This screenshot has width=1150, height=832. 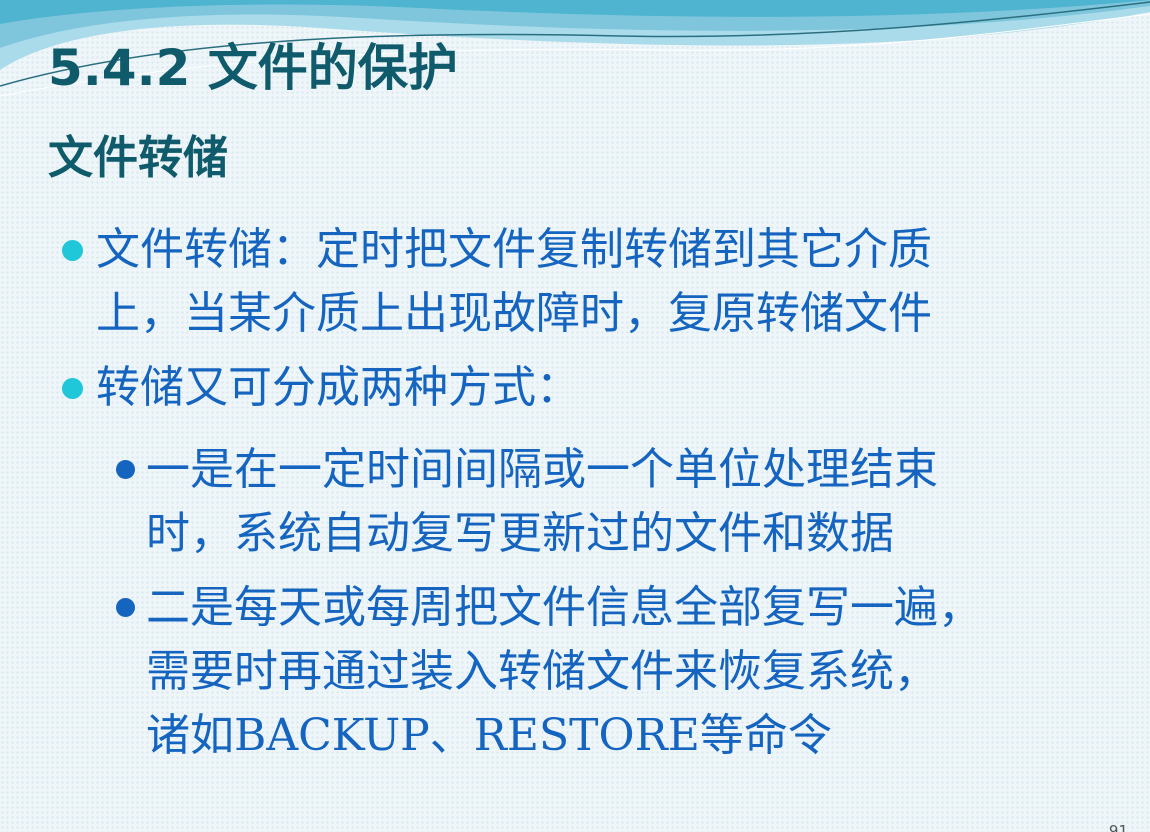 I want to click on sub-bullet-item-2-line-1: 二是每天或每周把文件信息全部复写一遍，, so click(x=564, y=607).